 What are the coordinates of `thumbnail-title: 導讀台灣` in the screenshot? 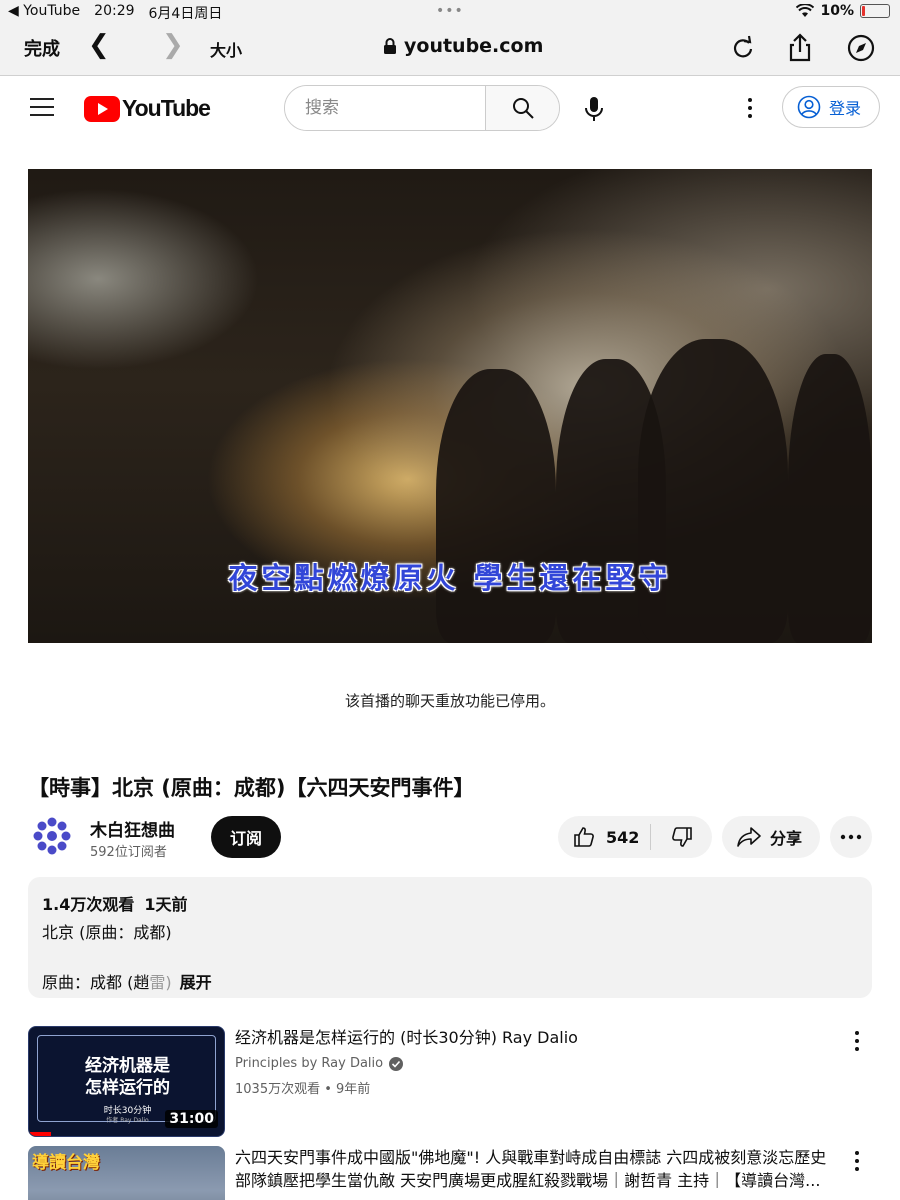 It's located at (66, 1163).